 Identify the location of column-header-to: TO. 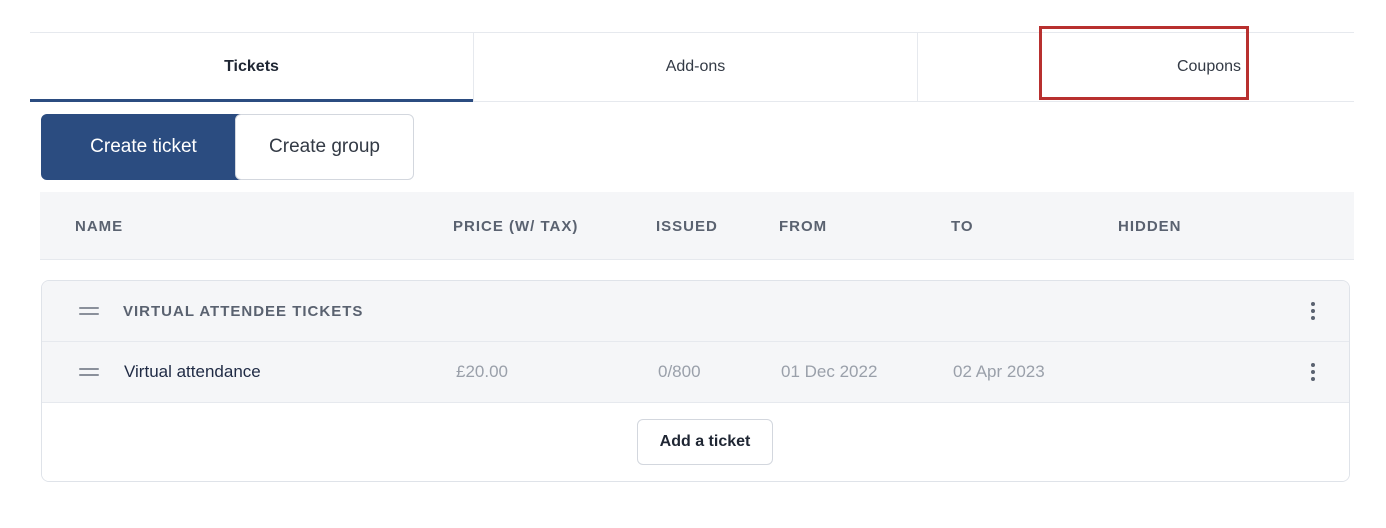
(962, 226).